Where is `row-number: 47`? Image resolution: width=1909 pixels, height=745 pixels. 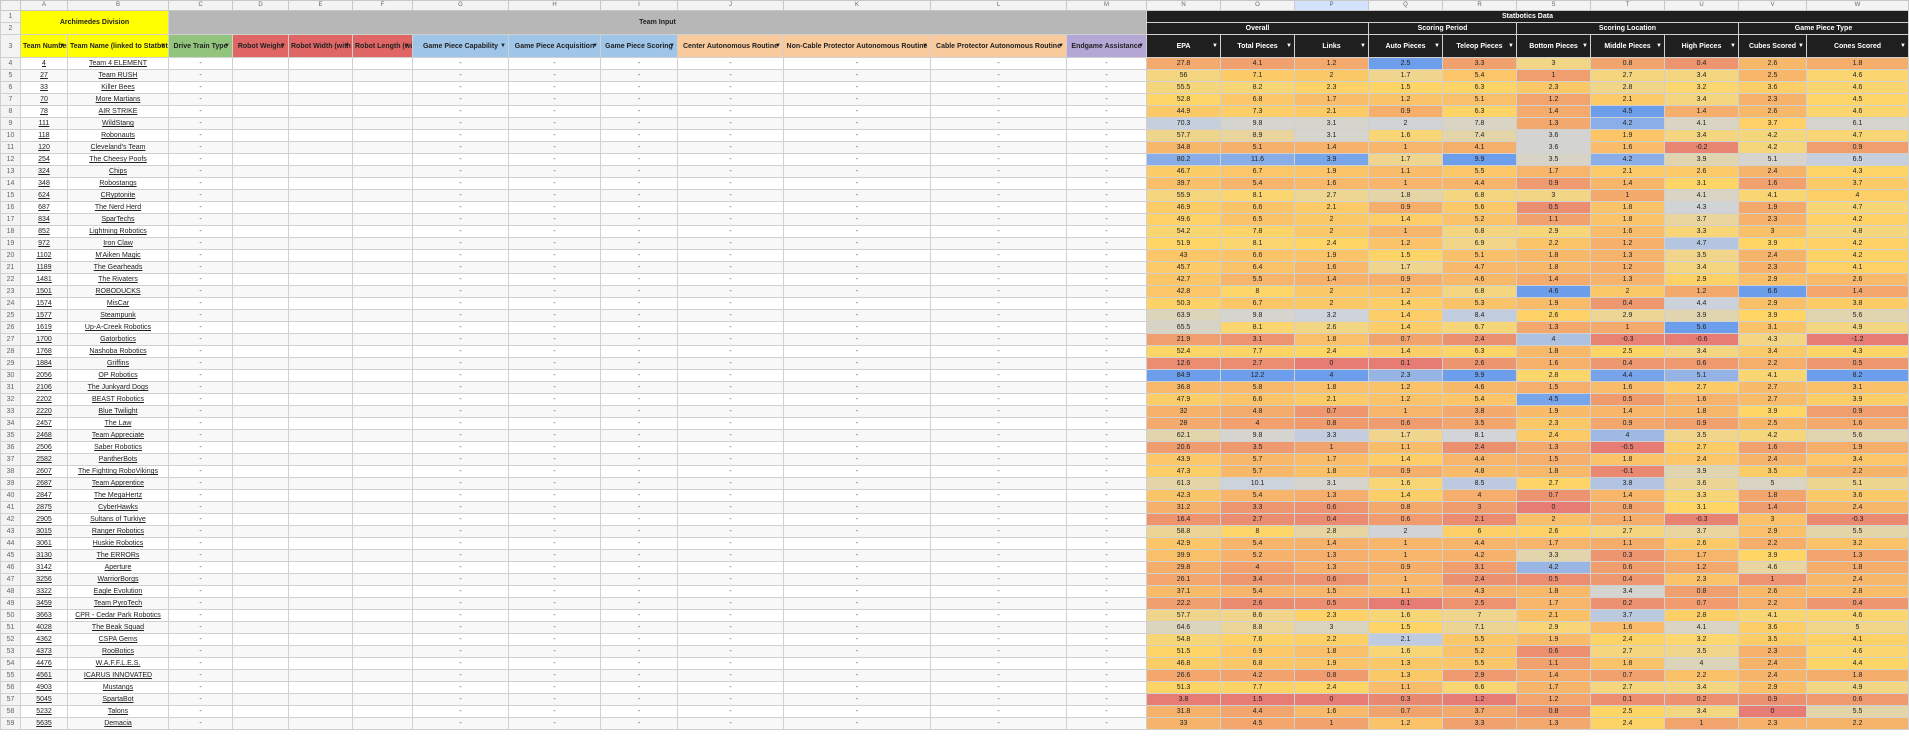
row-number: 47 is located at coordinates (10, 579).